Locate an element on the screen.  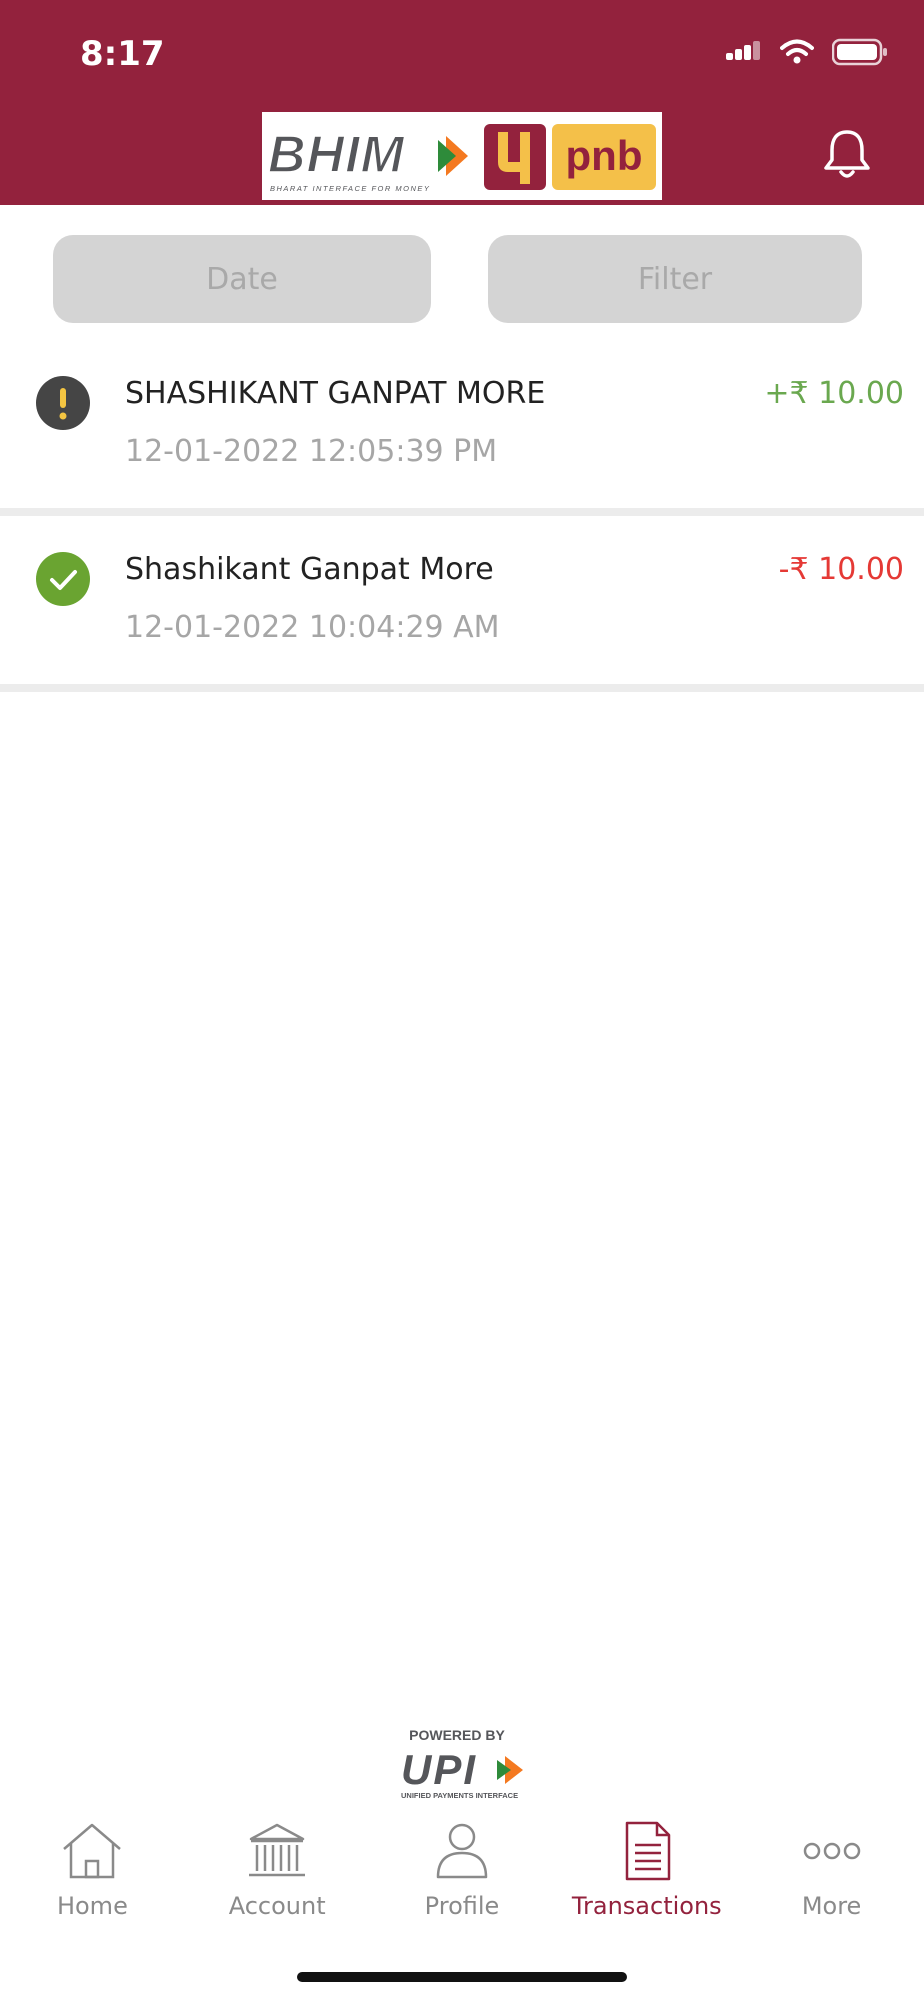
transaction-amount: +₹ 10.00 is located at coordinates (834, 393).